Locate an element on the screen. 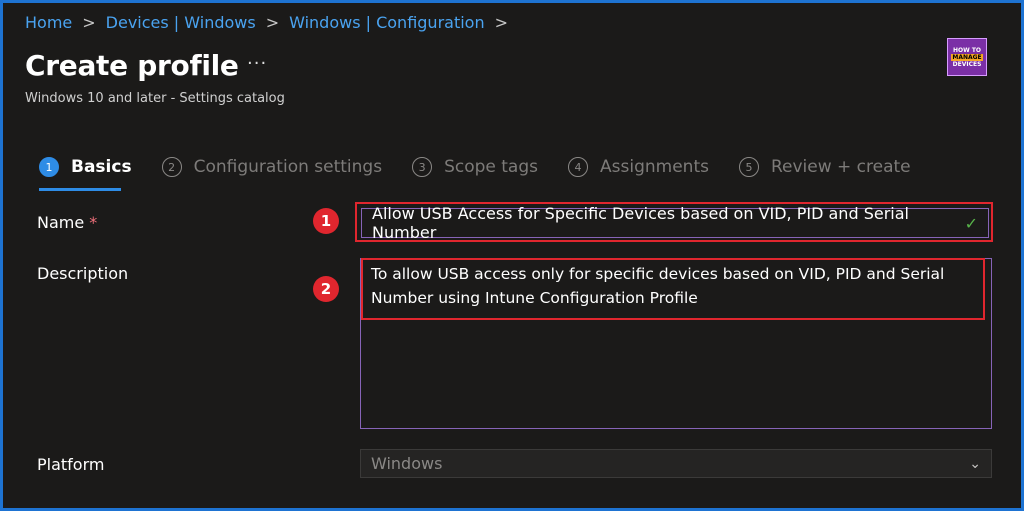  step-number-icon: 1 is located at coordinates (49, 167).